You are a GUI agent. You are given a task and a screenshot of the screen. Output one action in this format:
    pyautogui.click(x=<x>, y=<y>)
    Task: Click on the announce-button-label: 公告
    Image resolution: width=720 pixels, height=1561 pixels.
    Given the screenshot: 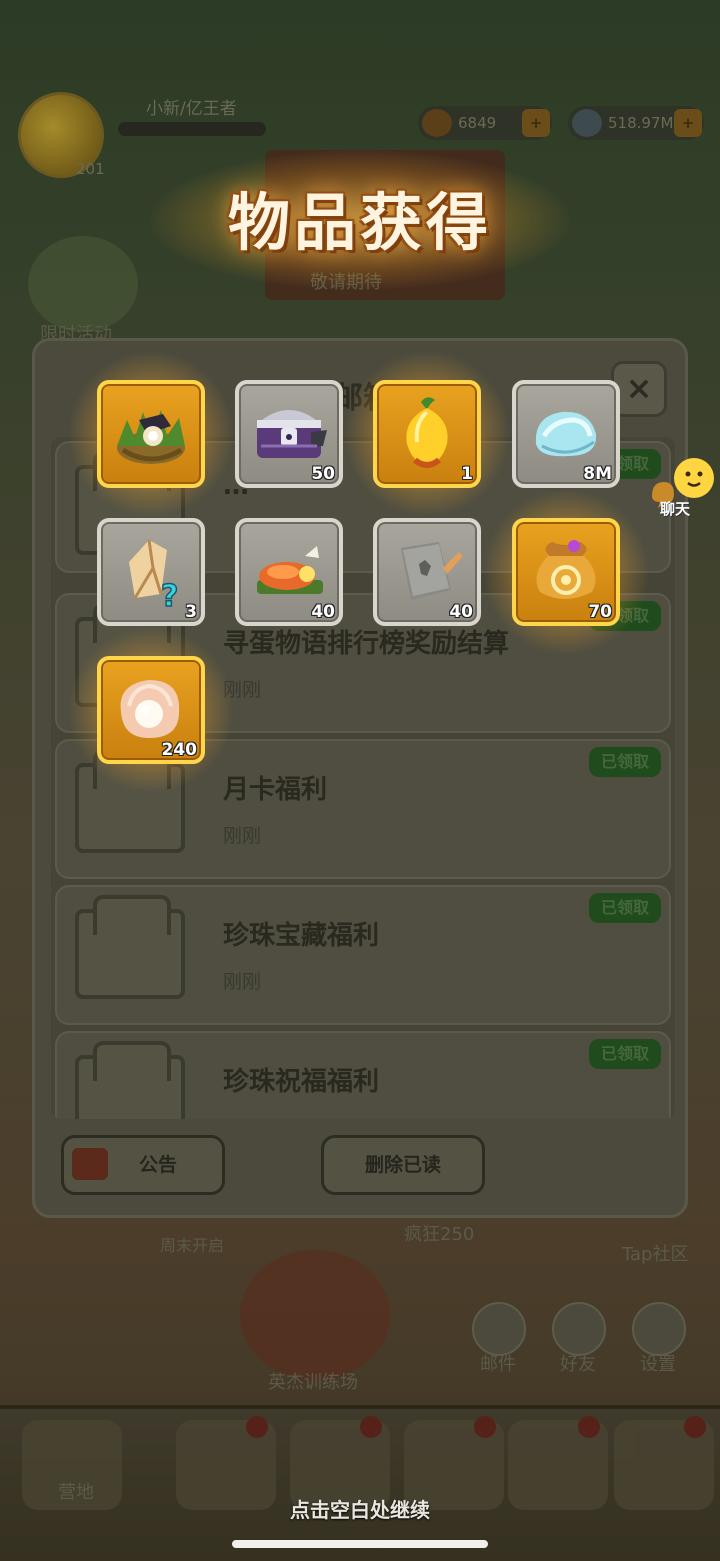 What is the action you would take?
    pyautogui.click(x=157, y=1165)
    